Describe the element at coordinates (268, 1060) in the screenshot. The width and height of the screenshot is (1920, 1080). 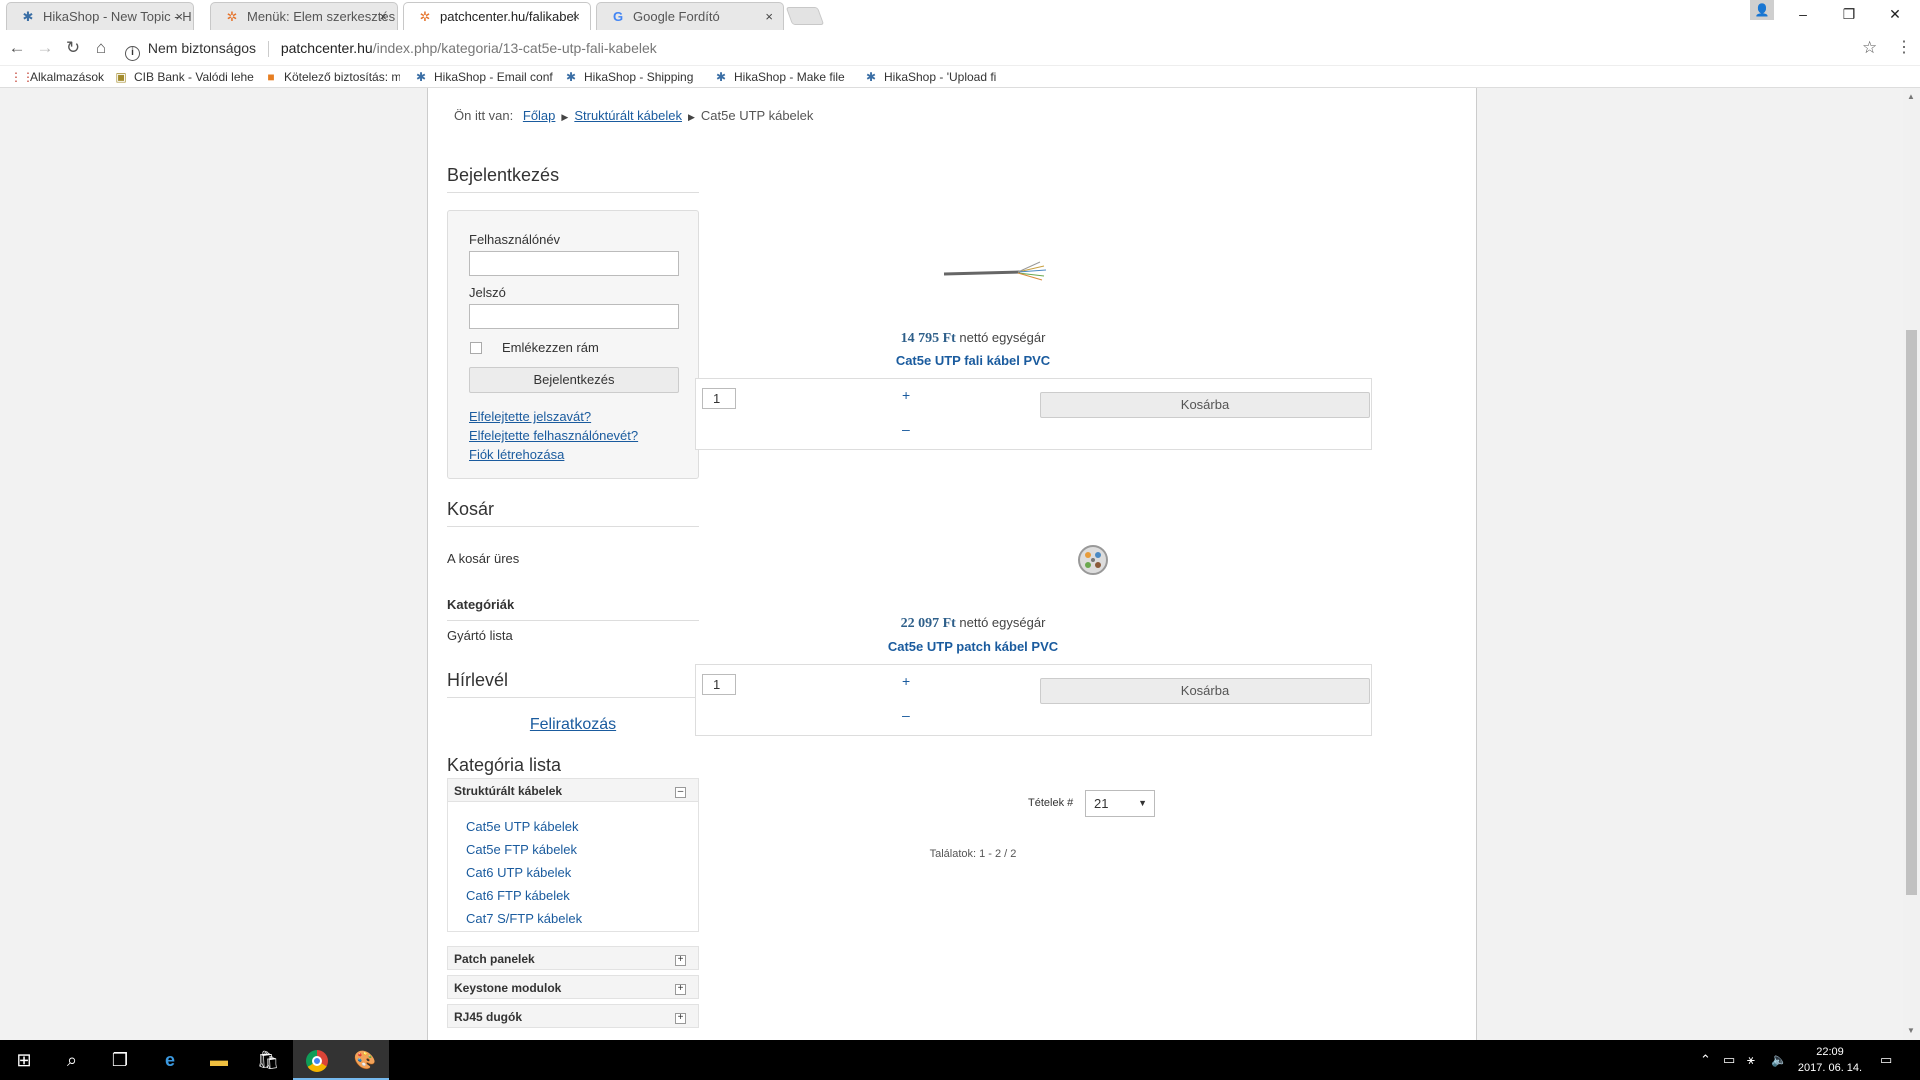
I see `store-icon: 🛍` at that location.